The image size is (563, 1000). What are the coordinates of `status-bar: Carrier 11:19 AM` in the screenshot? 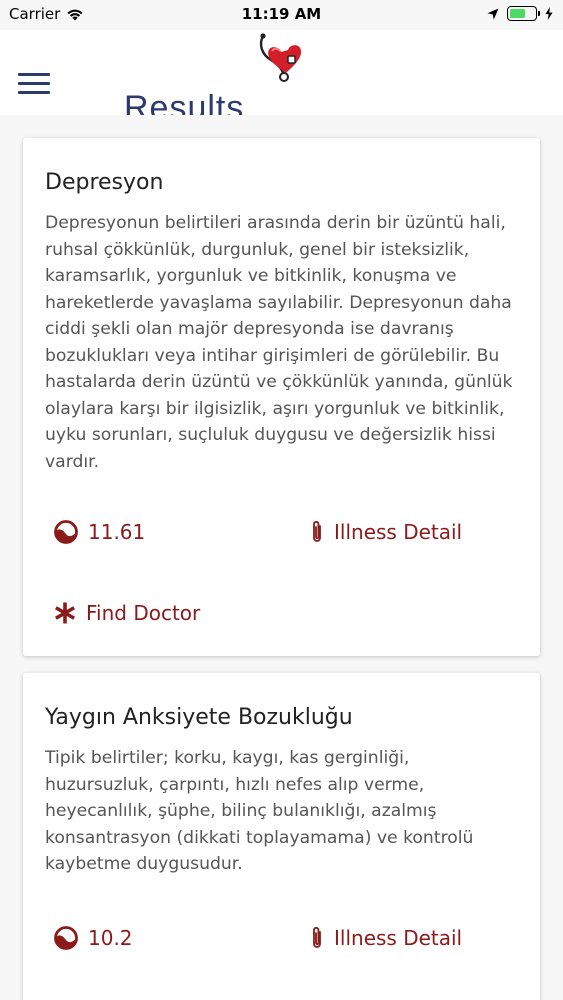 It's located at (281, 15).